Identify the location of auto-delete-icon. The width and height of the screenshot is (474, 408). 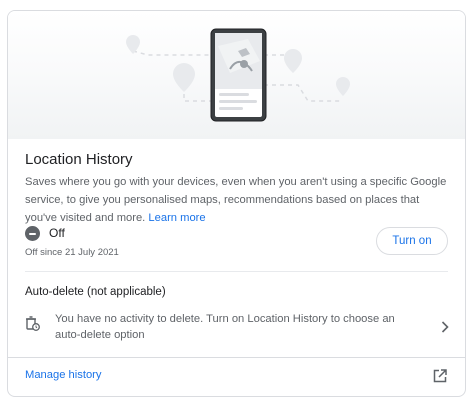
(33, 326).